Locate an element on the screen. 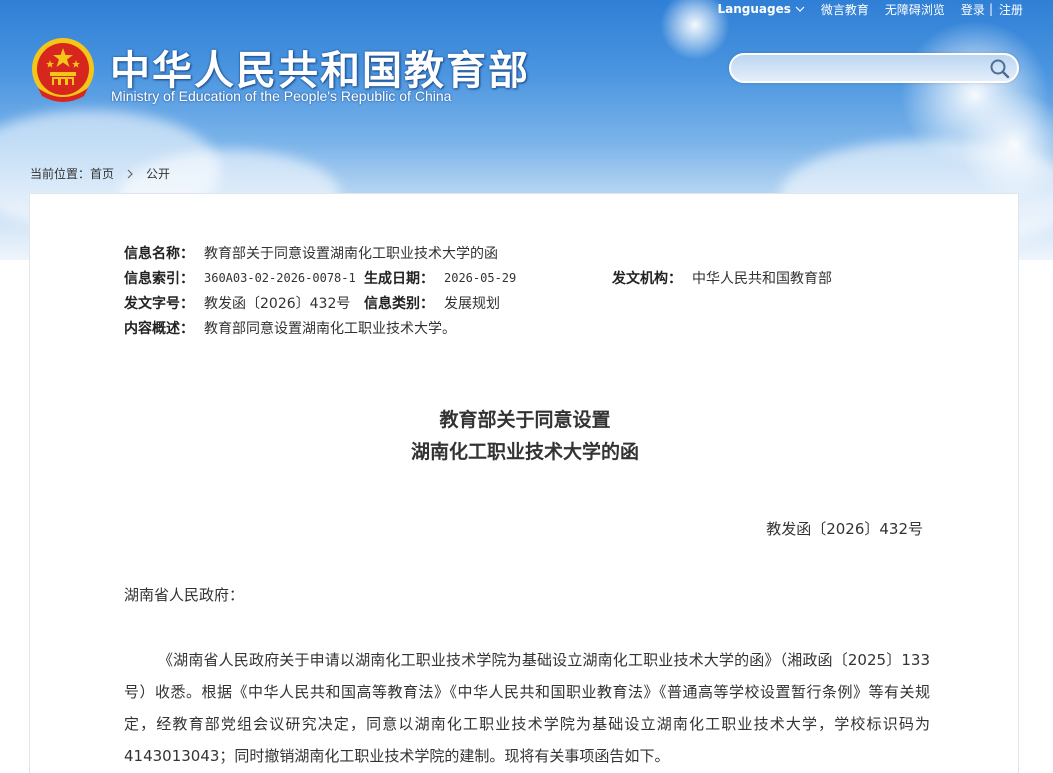  meta-summary-label: 内容概述： is located at coordinates (159, 328).